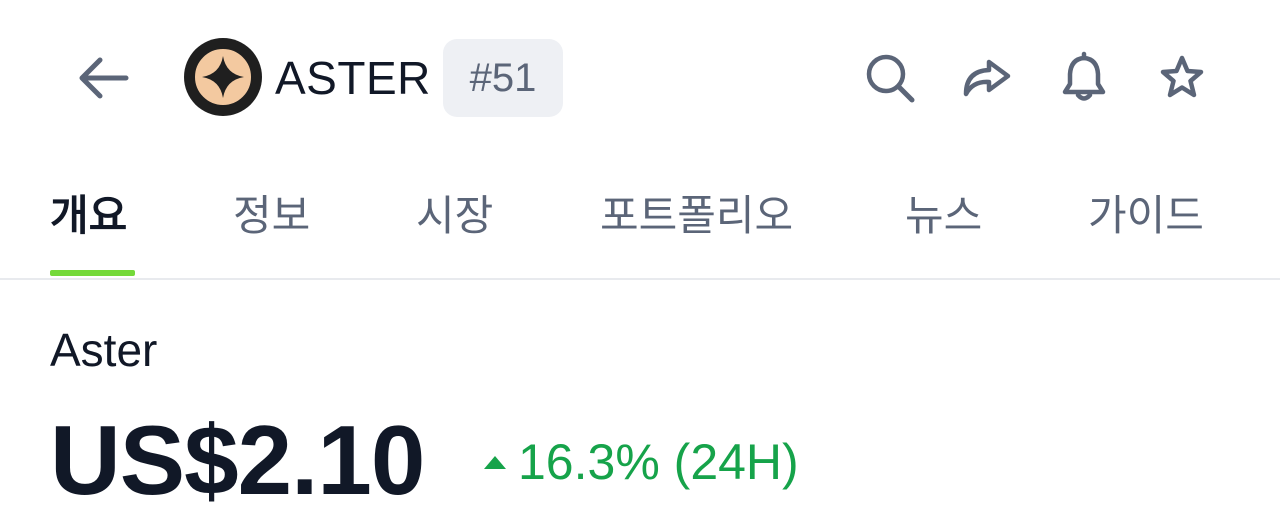 This screenshot has width=1280, height=524. What do you see at coordinates (495, 462) in the screenshot?
I see `caret-up-icon` at bounding box center [495, 462].